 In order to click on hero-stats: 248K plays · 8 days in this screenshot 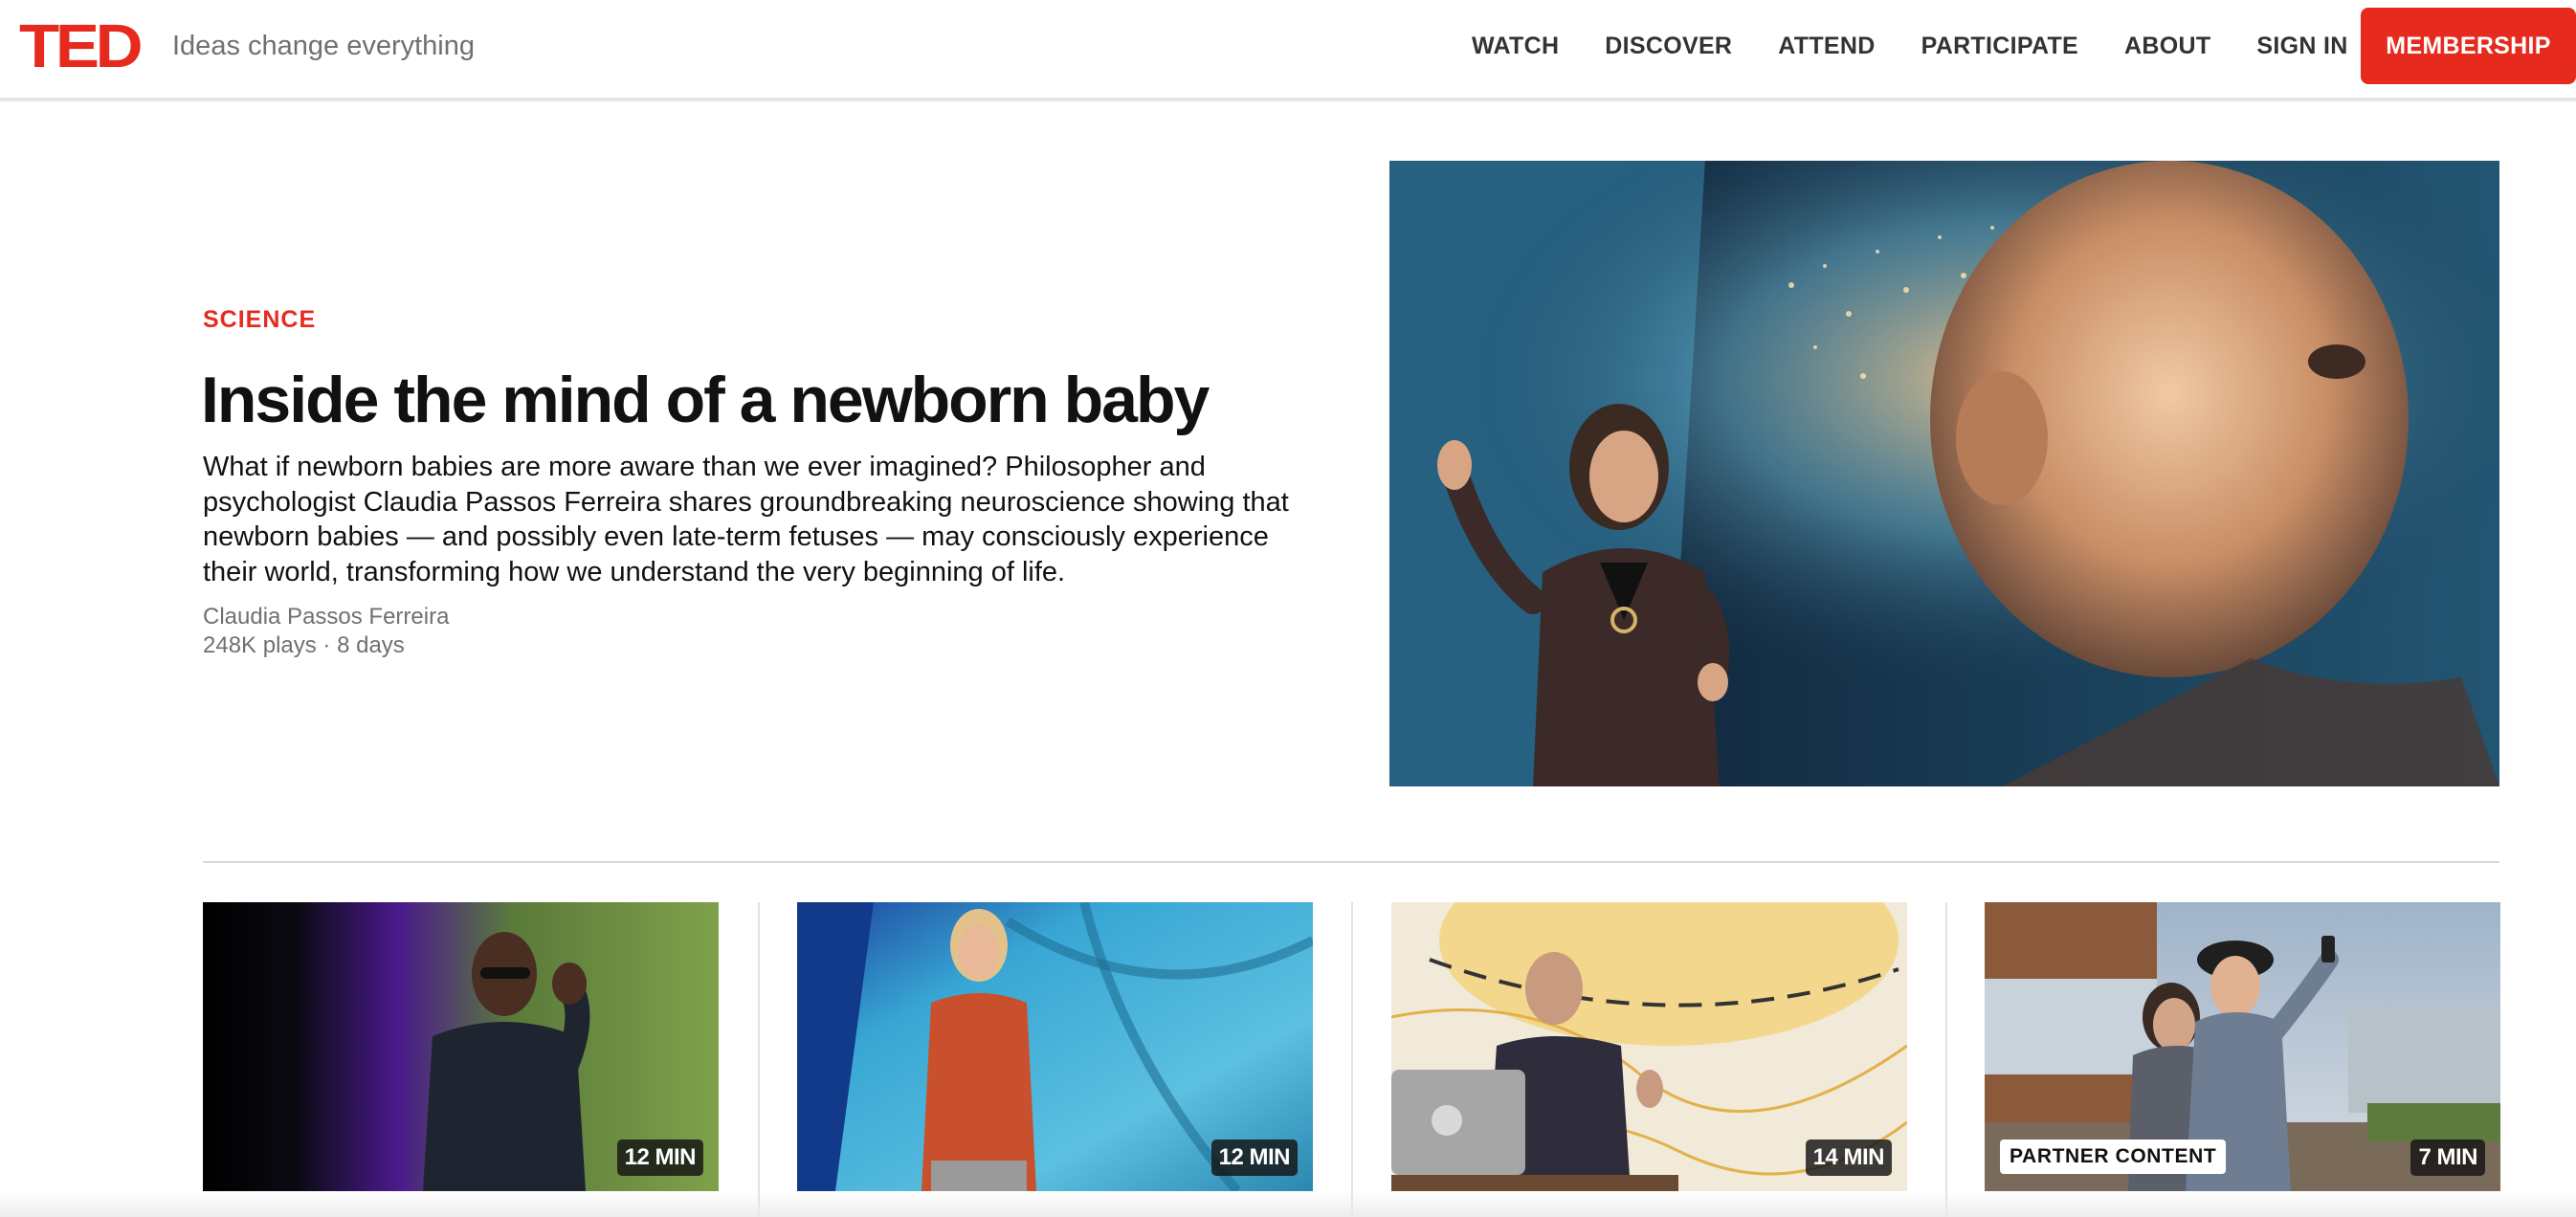, I will do `click(304, 645)`.